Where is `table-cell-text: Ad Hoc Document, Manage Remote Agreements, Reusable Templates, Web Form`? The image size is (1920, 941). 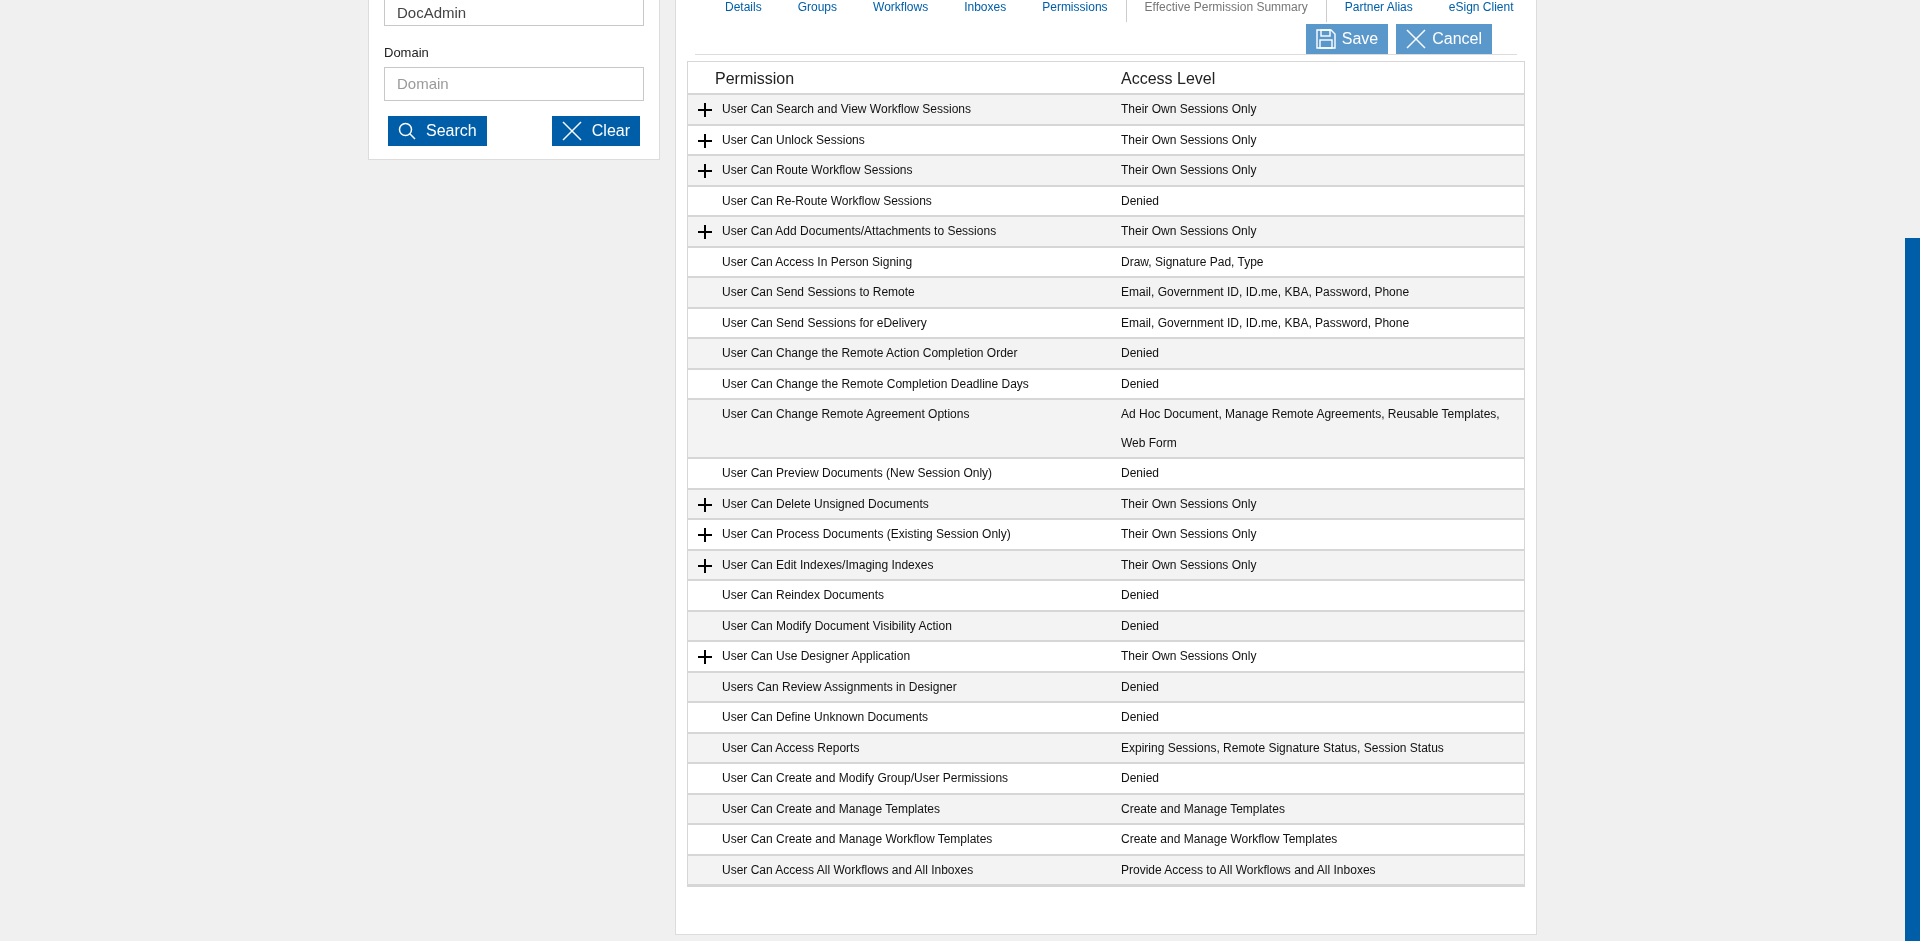 table-cell-text: Ad Hoc Document, Manage Remote Agreements, Reusable Templates, Web Form is located at coordinates (1311, 429).